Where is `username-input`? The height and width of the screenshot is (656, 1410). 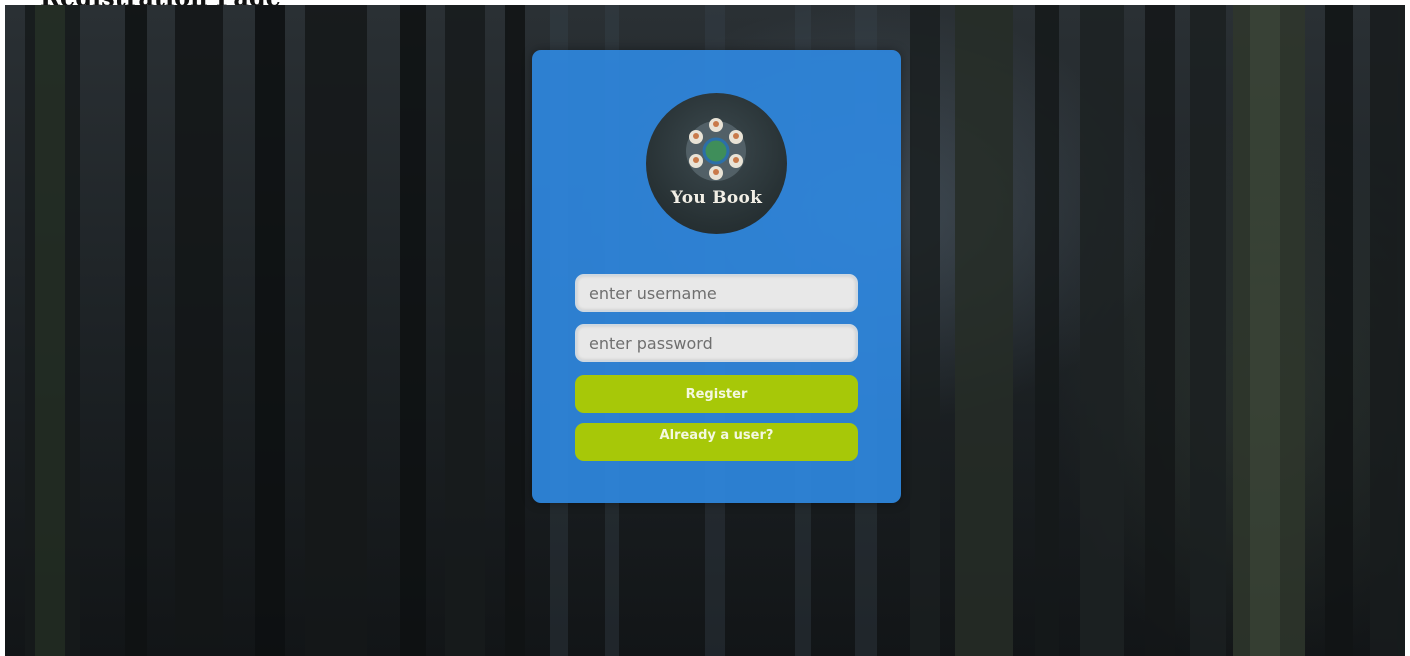 username-input is located at coordinates (716, 293).